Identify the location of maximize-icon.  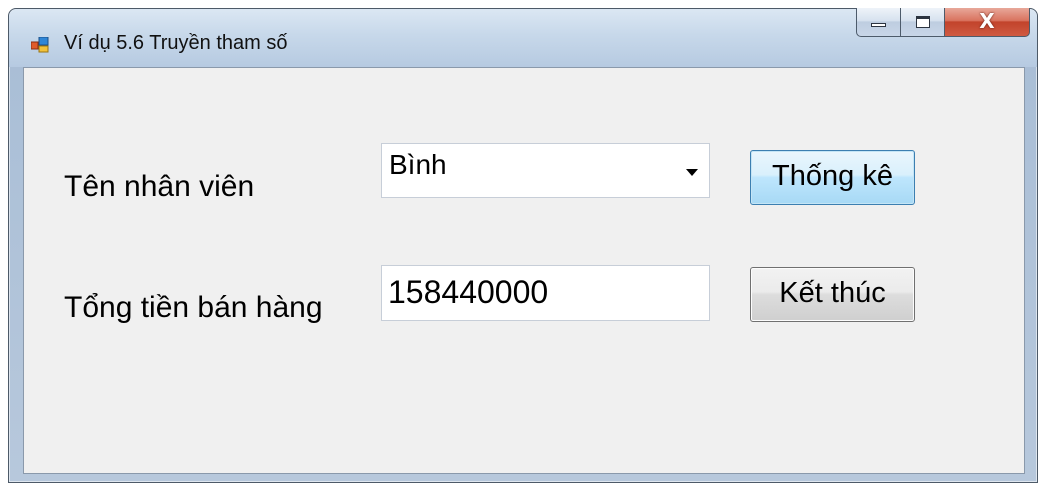
(923, 22).